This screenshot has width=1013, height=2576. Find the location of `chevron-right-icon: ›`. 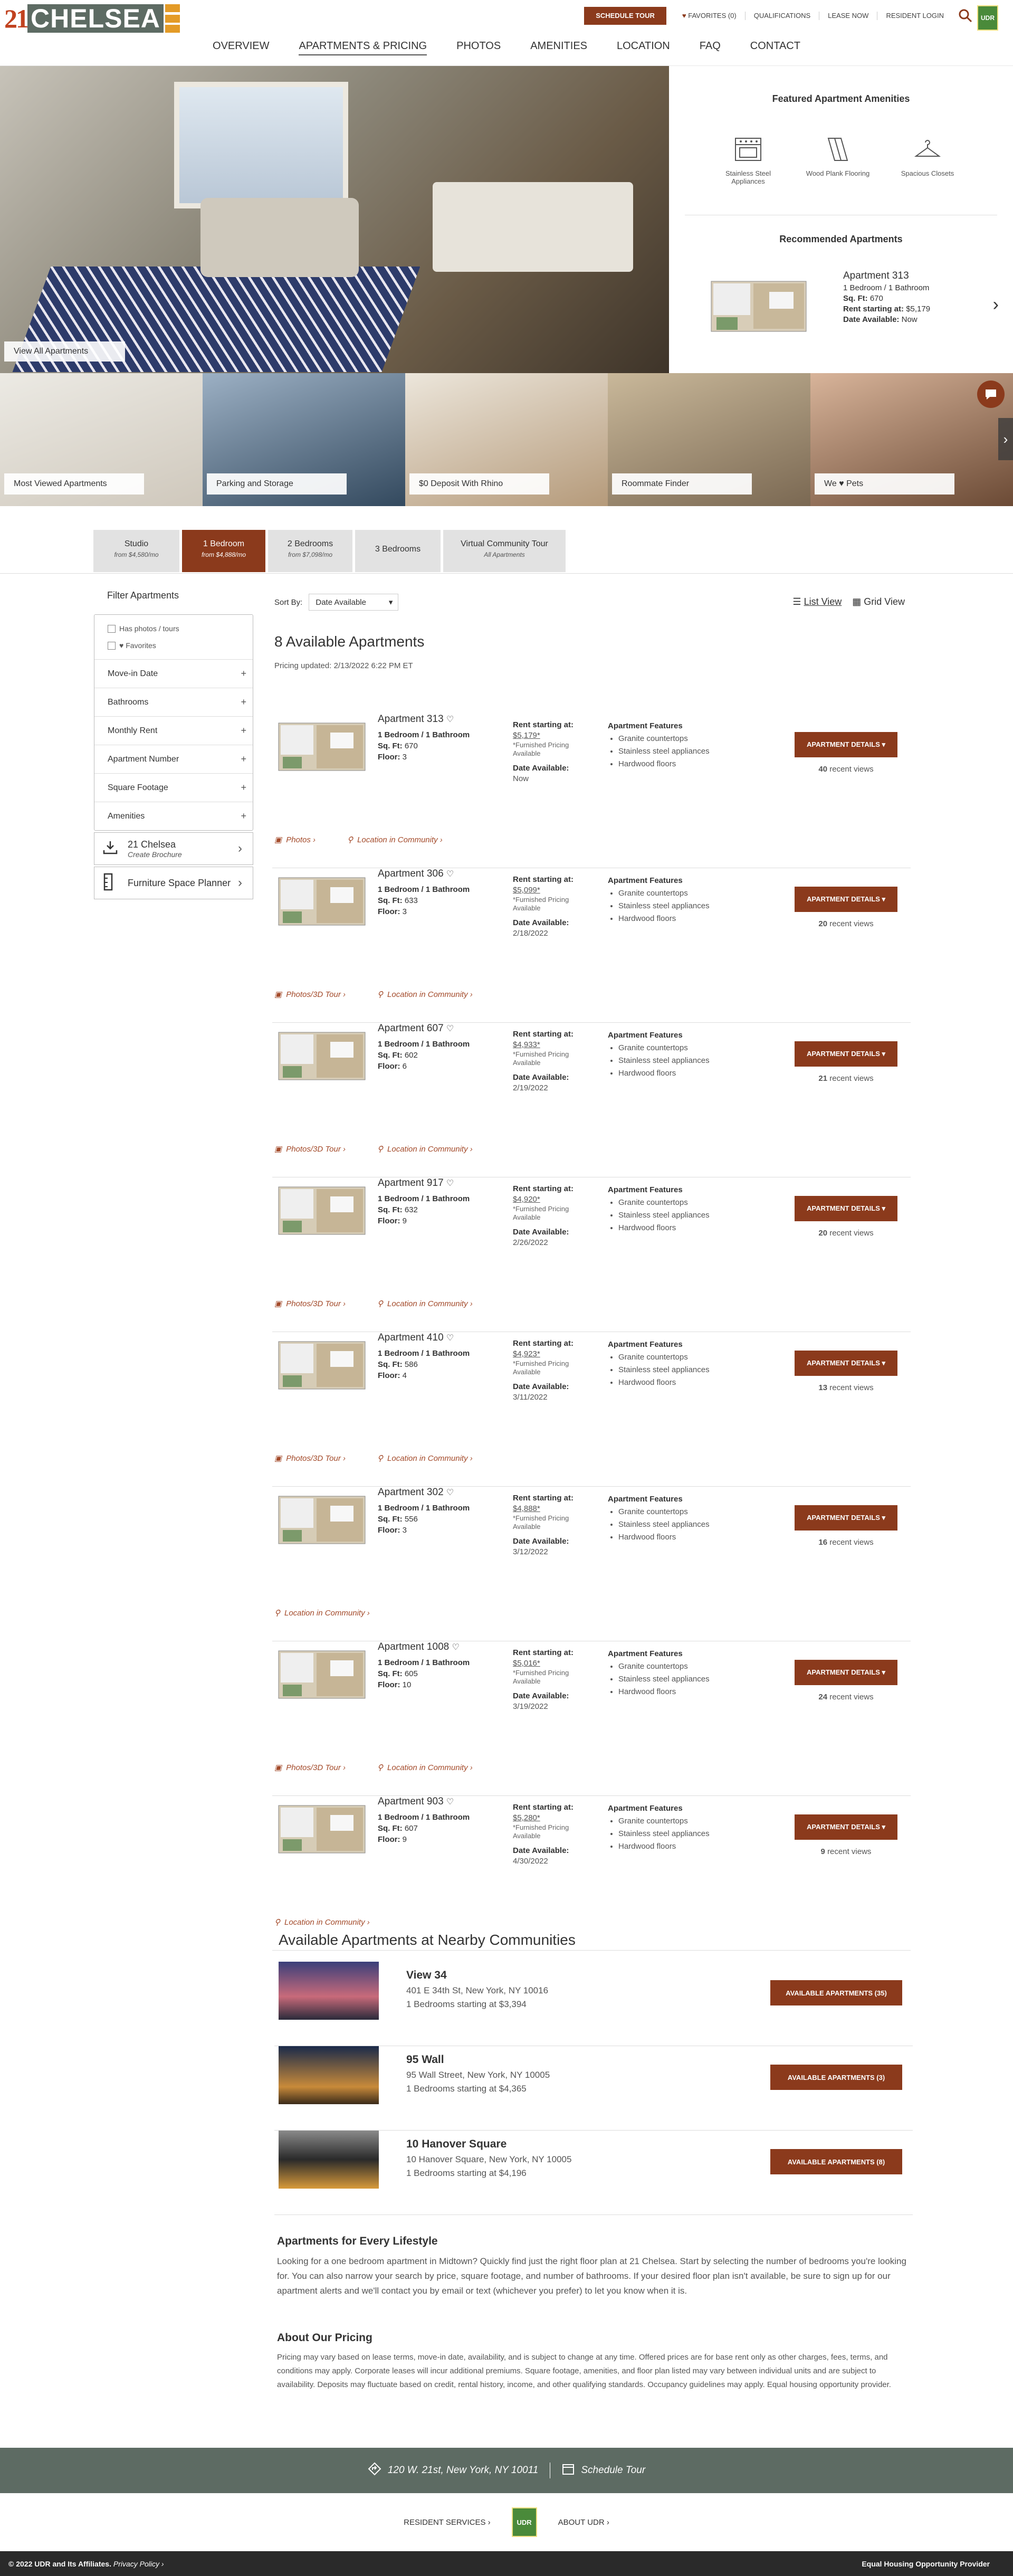

chevron-right-icon: › is located at coordinates (996, 304).